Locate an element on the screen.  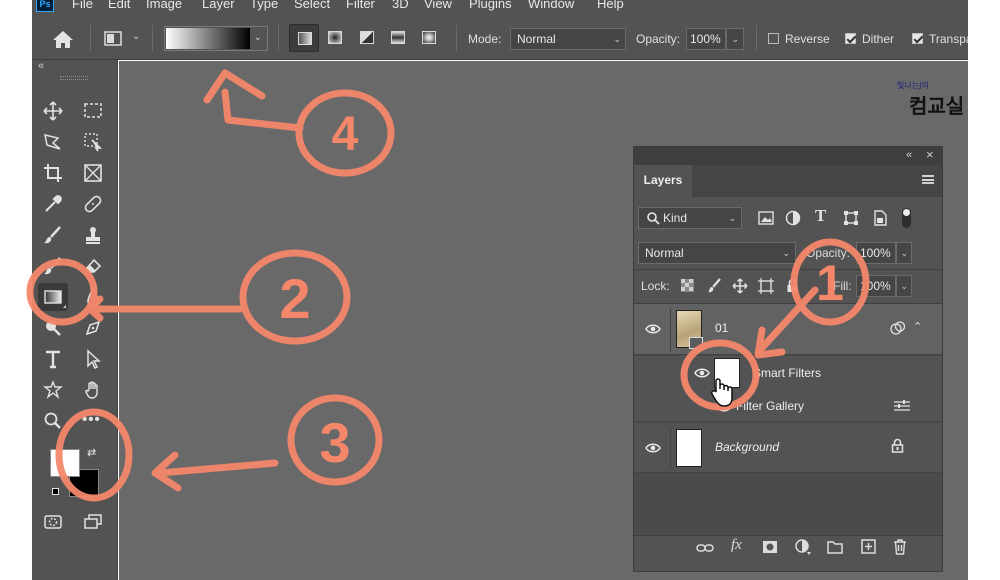
shape-filter-icon is located at coordinates (851, 218).